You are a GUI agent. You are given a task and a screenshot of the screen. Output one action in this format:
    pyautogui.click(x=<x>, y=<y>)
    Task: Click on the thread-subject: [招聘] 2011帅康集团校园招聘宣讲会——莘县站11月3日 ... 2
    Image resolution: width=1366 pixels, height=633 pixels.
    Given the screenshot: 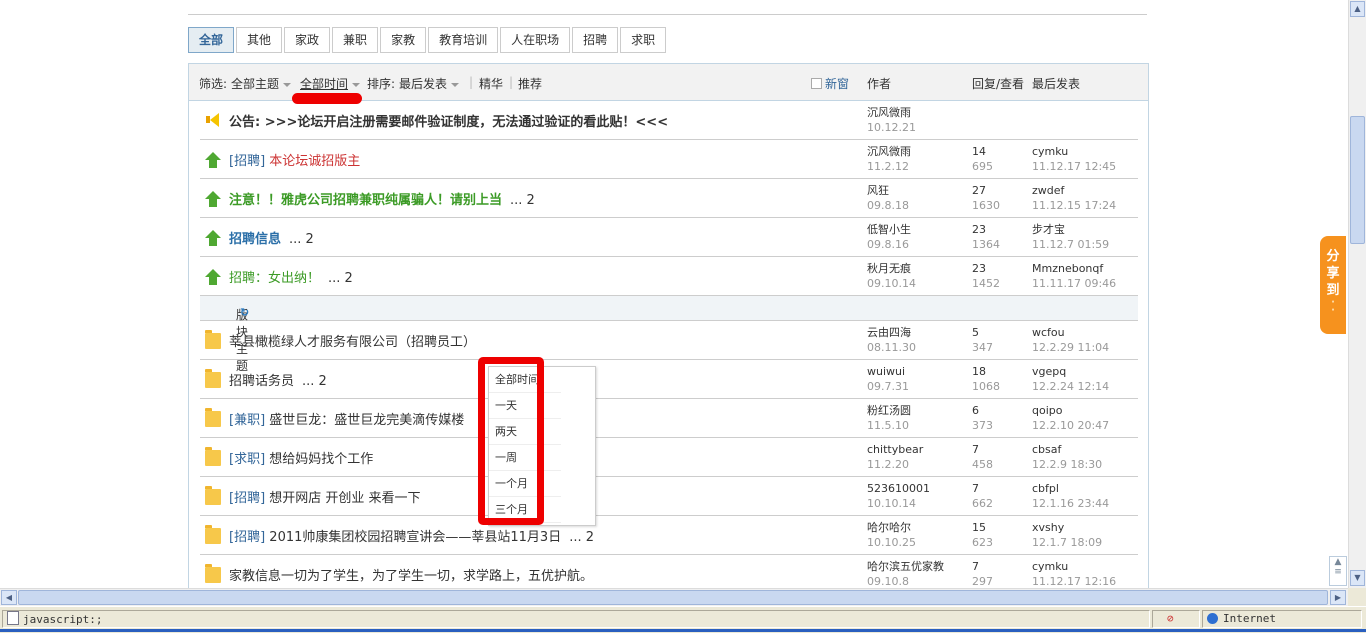 What is the action you would take?
    pyautogui.click(x=411, y=535)
    